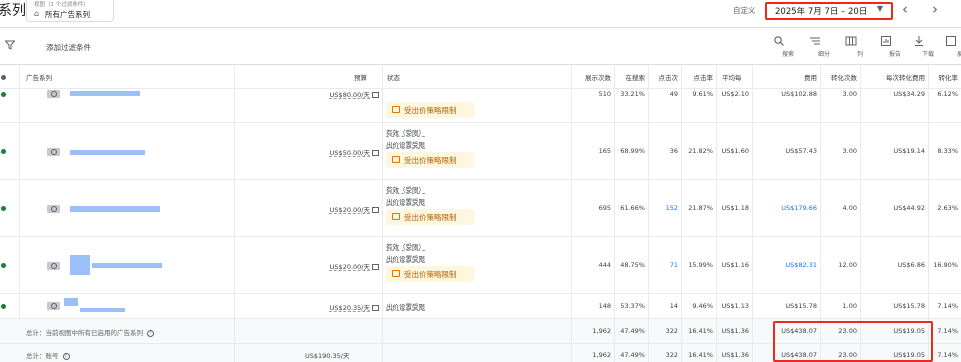 This screenshot has width=961, height=362. What do you see at coordinates (787, 265) in the screenshot?
I see `cost-value: US$82.31` at bounding box center [787, 265].